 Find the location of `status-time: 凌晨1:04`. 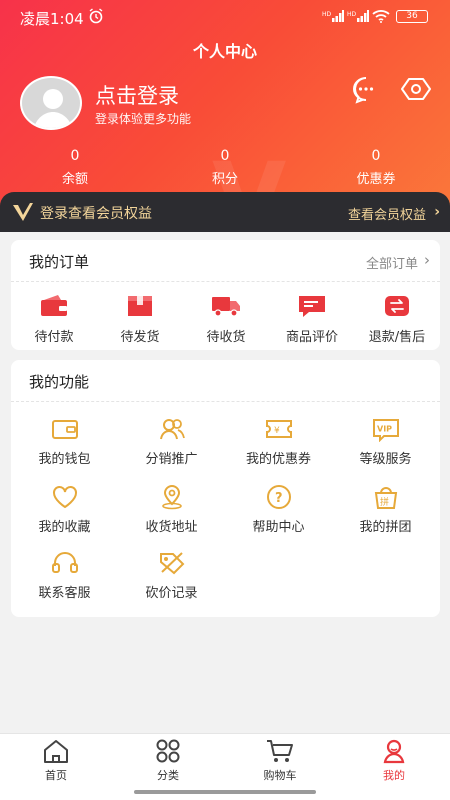

status-time: 凌晨1:04 is located at coordinates (52, 19).